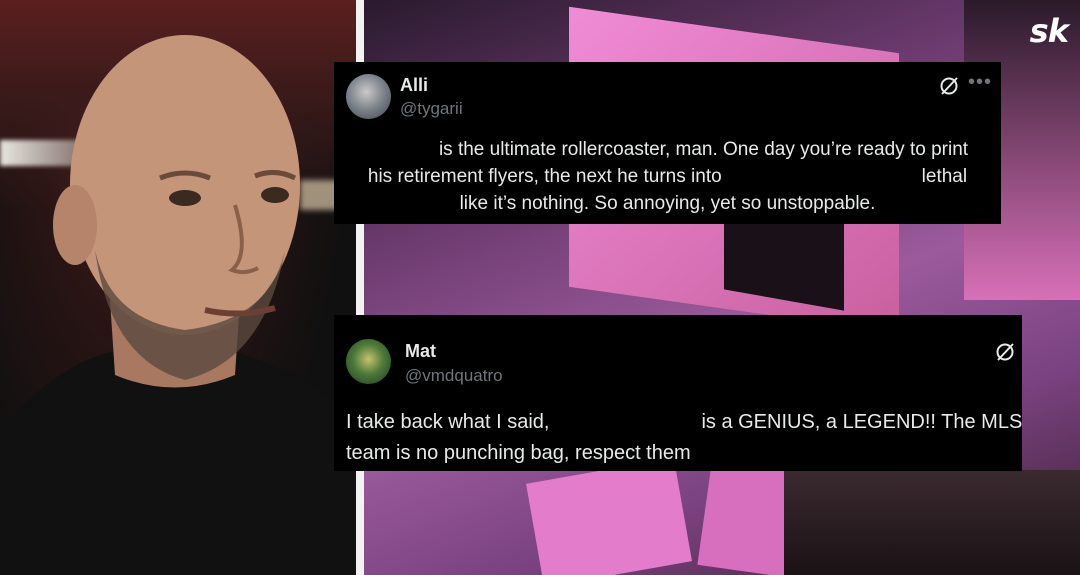 This screenshot has height=575, width=1080. Describe the element at coordinates (454, 376) in the screenshot. I see `user-handle: @vmdquatro` at that location.